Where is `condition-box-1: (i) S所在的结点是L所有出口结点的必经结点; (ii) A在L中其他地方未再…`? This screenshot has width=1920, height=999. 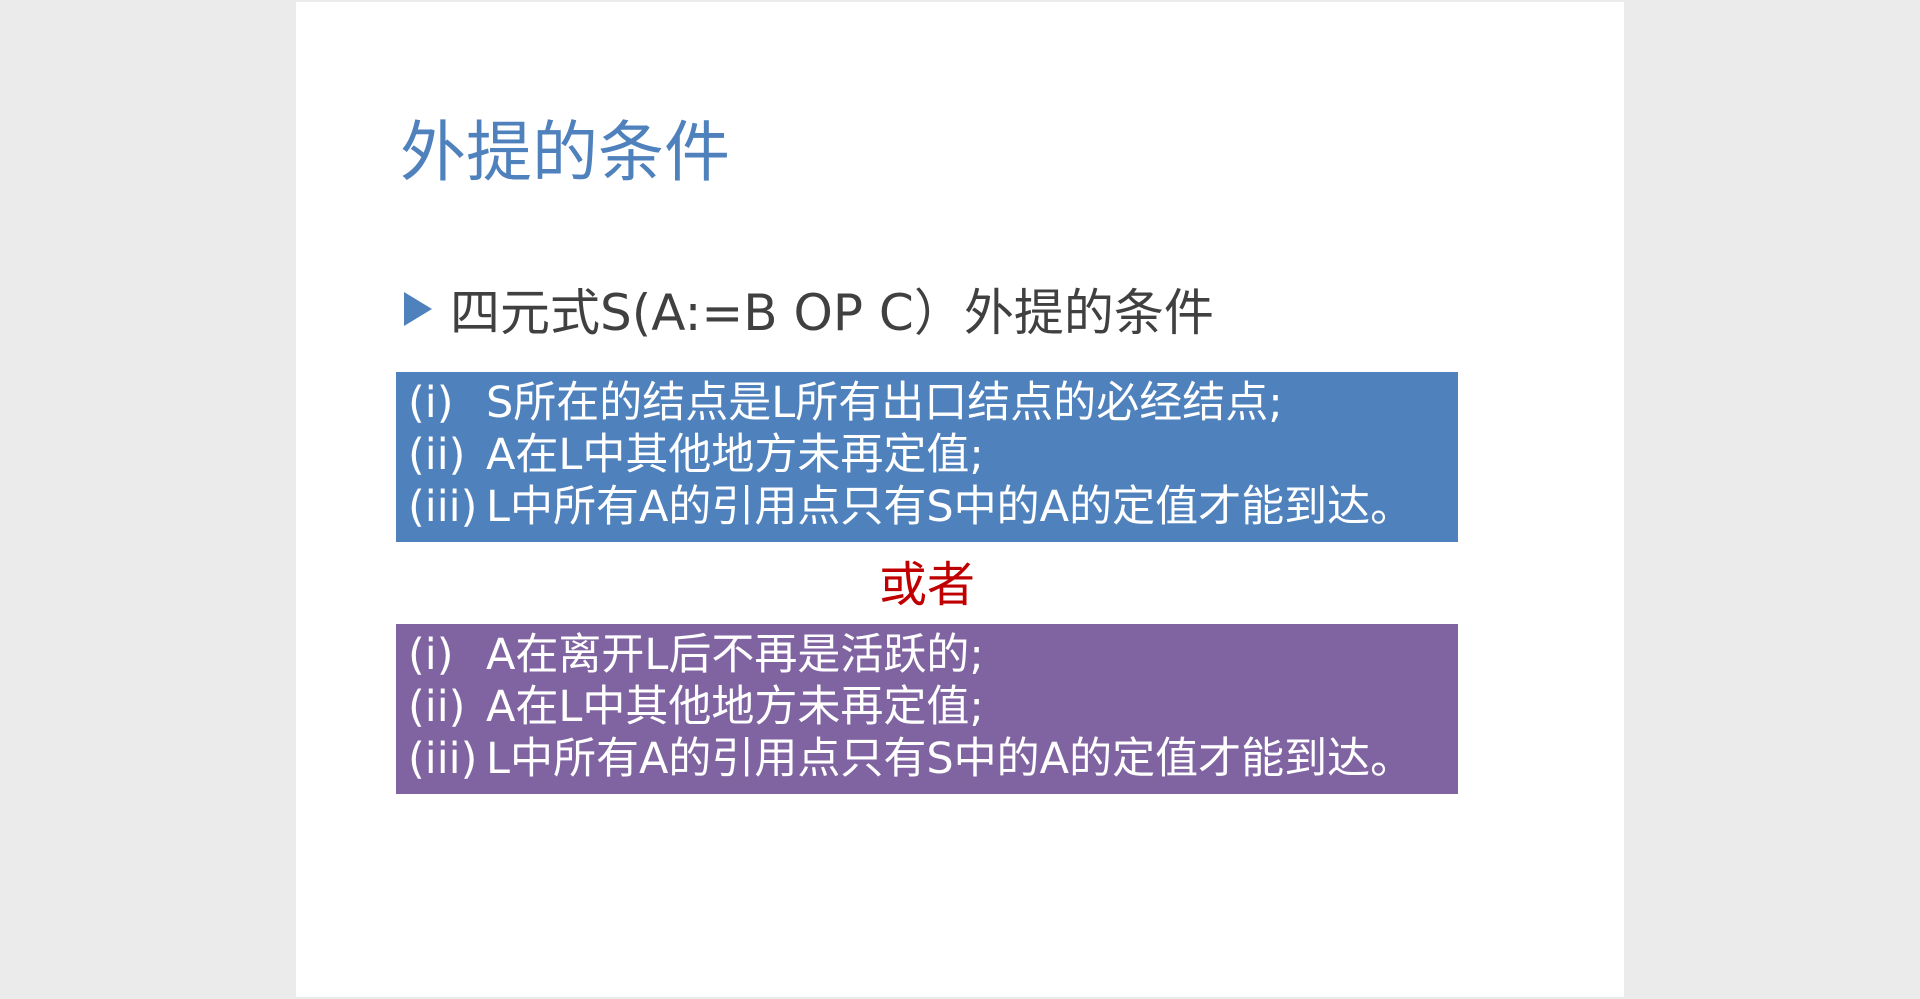 condition-box-1: (i) S所在的结点是L所有出口结点的必经结点; (ii) A在L中其他地方未再… is located at coordinates (927, 457).